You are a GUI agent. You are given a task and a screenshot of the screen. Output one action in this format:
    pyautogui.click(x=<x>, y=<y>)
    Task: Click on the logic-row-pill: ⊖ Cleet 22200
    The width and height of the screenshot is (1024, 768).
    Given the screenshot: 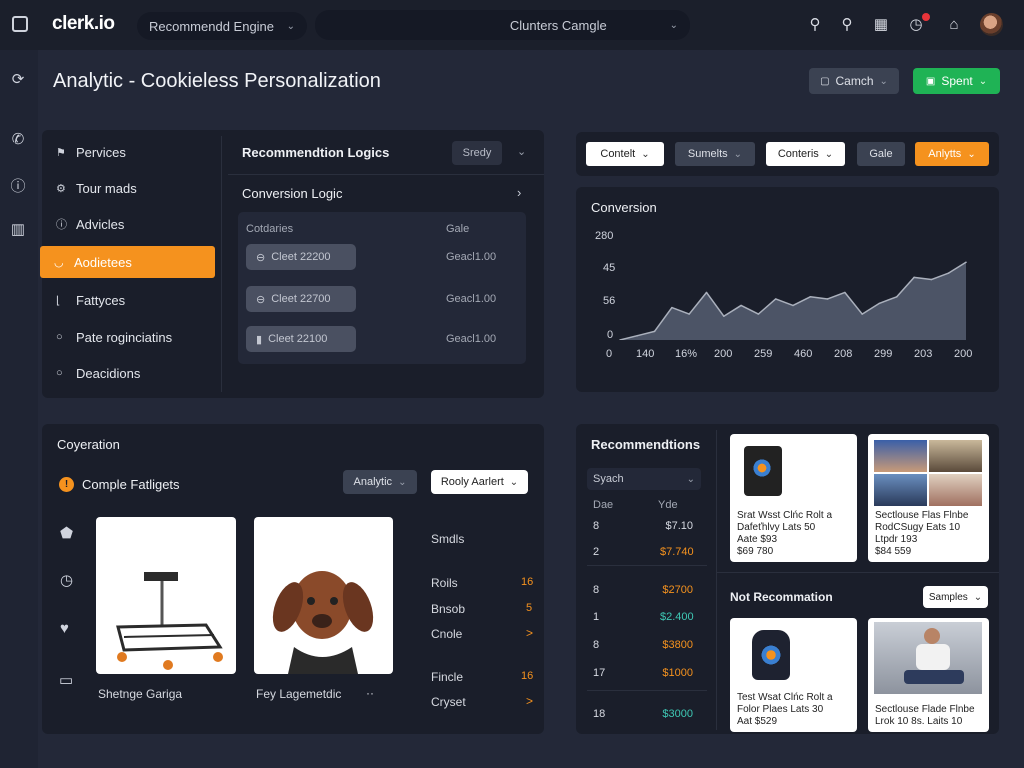 What is the action you would take?
    pyautogui.click(x=301, y=257)
    